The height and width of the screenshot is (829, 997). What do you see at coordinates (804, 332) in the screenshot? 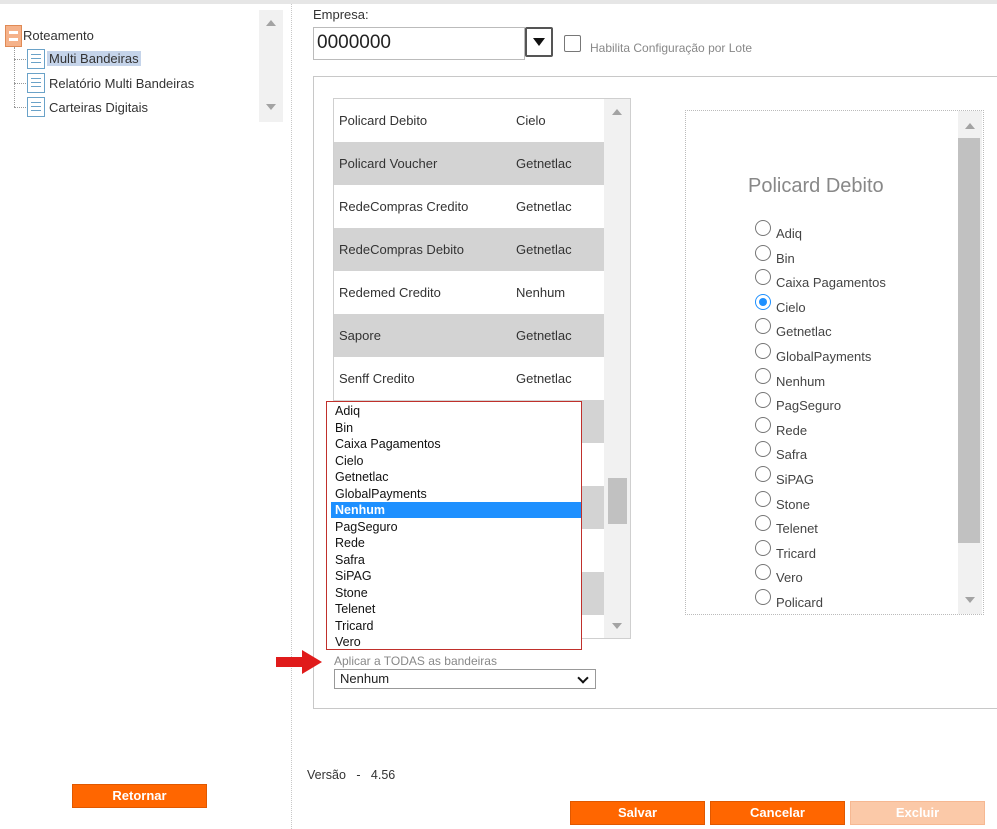
I see `radio-label: Getnetlac` at bounding box center [804, 332].